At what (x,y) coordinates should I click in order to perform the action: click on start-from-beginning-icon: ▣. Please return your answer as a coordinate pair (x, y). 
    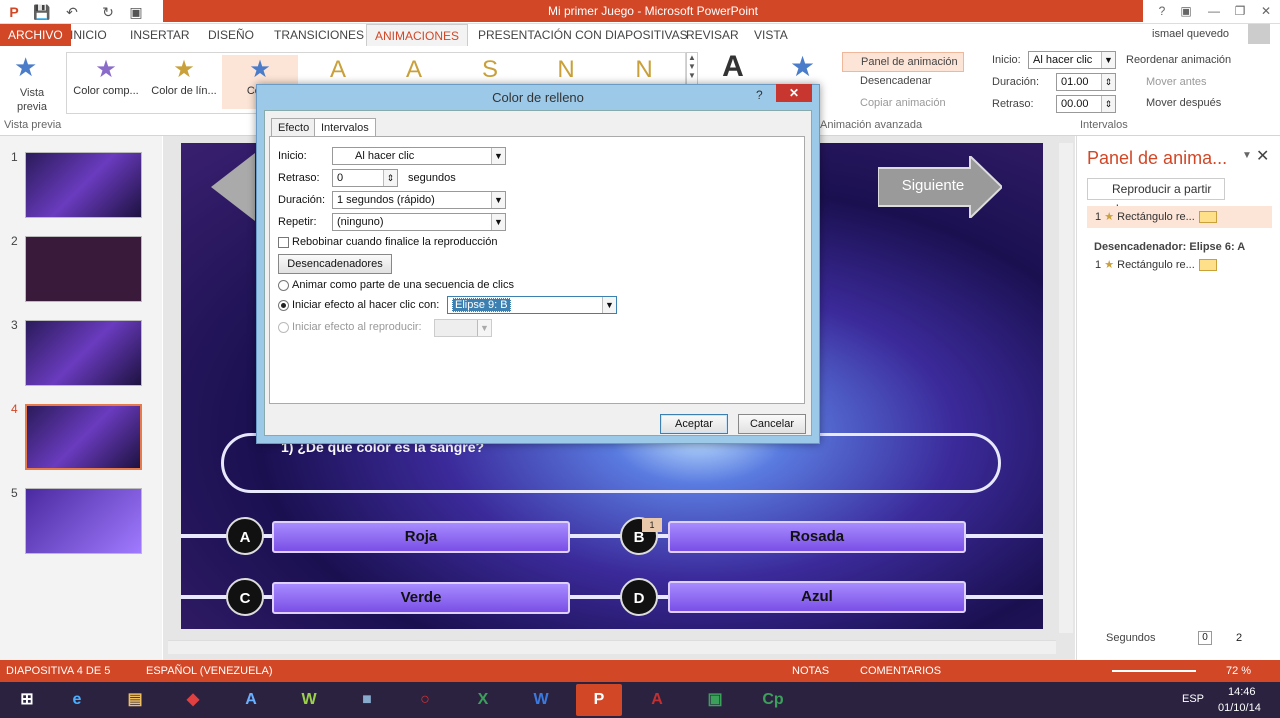
    Looking at the image, I should click on (136, 12).